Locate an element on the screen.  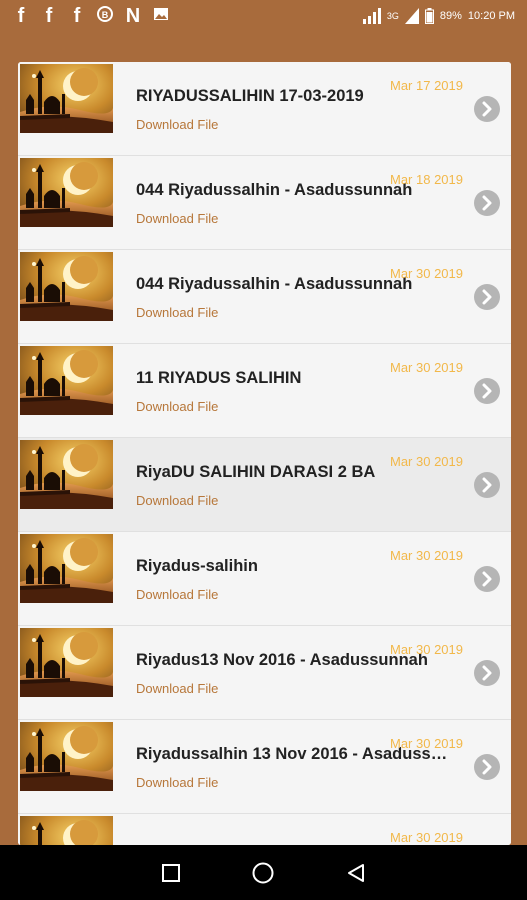
status-bar: f f f B N 3G 89% 10:20 PM is located at coordinates (263, 16).